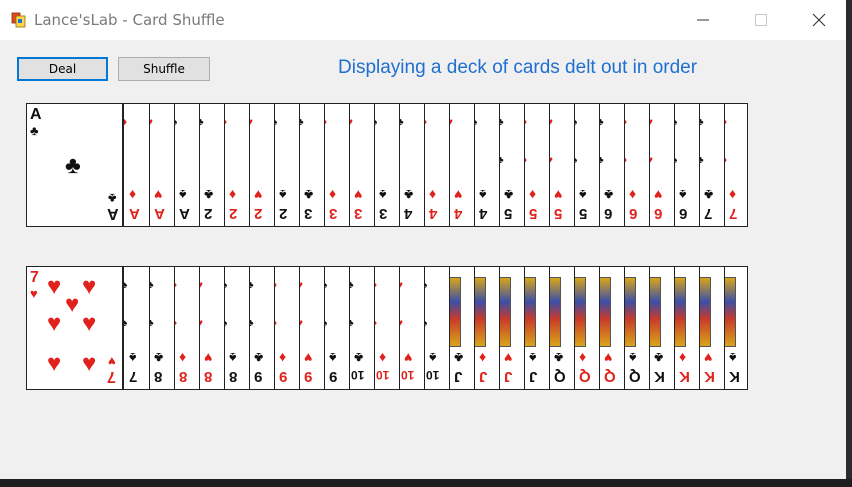 The width and height of the screenshot is (852, 487). What do you see at coordinates (125, 286) in the screenshot?
I see `card-pip-icon: ♠` at bounding box center [125, 286].